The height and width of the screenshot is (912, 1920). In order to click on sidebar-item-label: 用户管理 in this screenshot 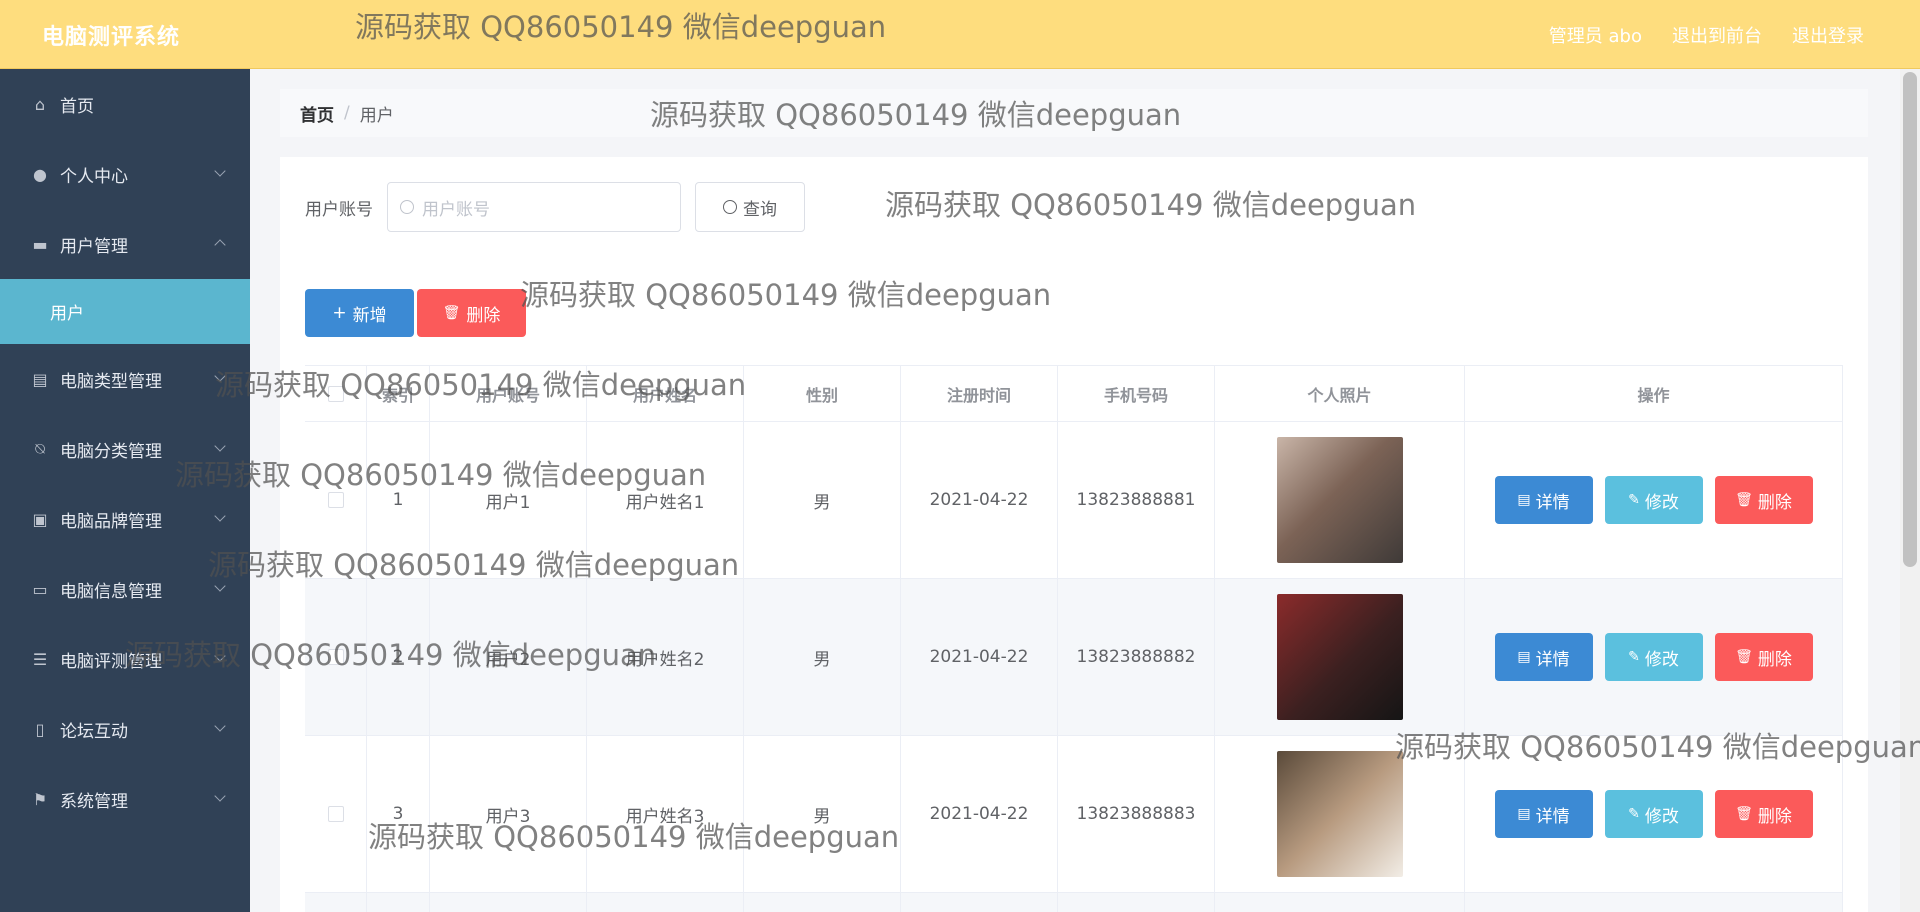, I will do `click(94, 246)`.